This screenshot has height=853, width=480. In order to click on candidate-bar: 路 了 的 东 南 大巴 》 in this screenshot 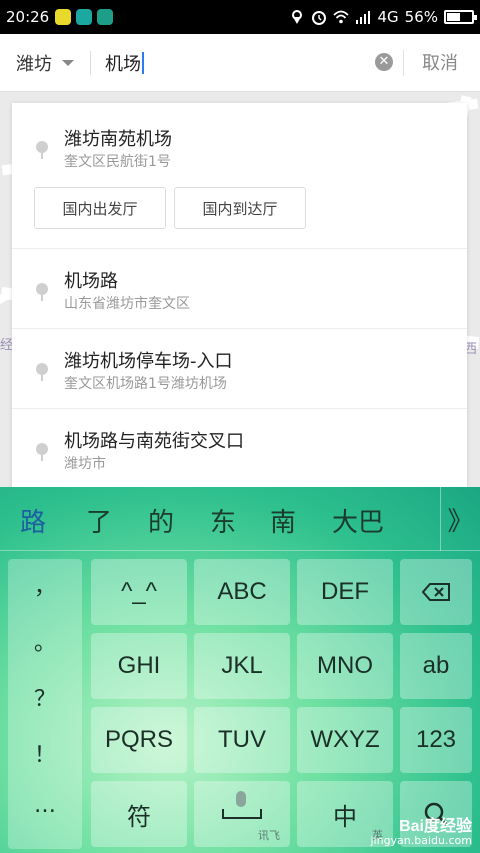, I will do `click(240, 519)`.